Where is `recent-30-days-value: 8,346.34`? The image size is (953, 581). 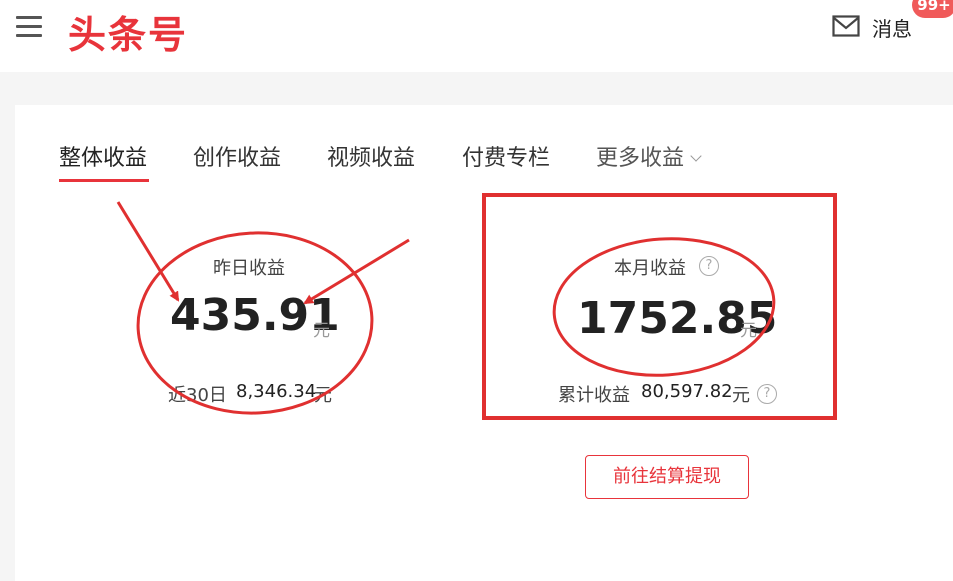
recent-30-days-value: 8,346.34 is located at coordinates (276, 391).